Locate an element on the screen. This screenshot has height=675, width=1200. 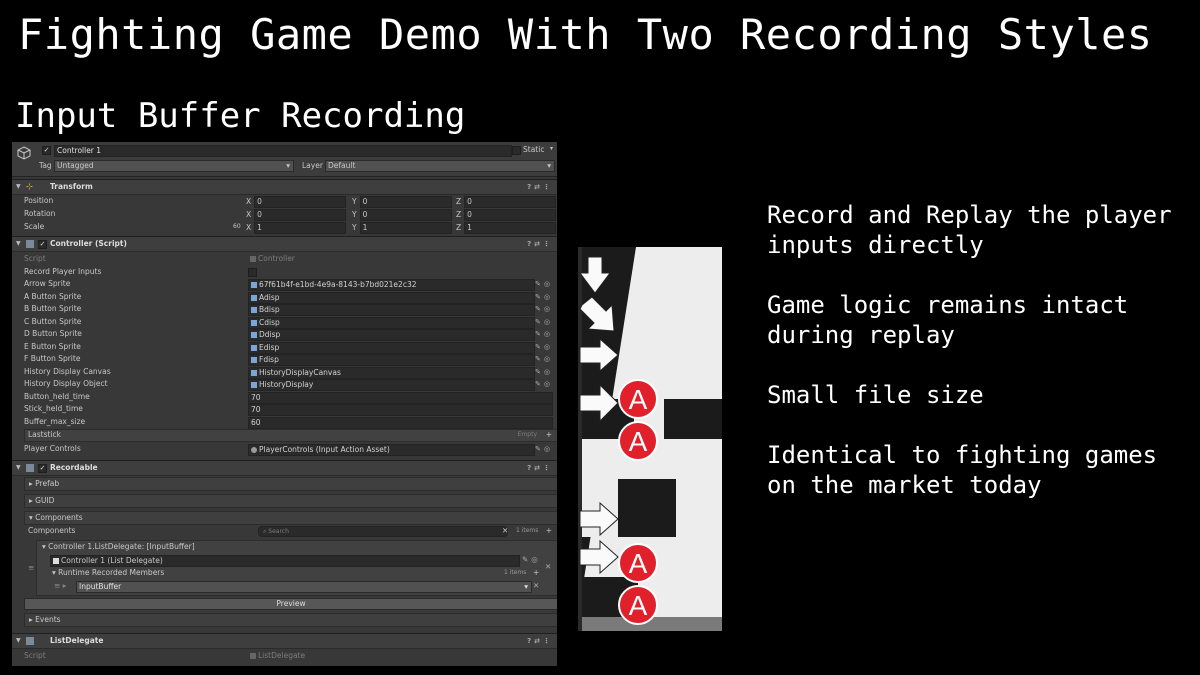
transform-icon: ⊹ is located at coordinates (29, 186).